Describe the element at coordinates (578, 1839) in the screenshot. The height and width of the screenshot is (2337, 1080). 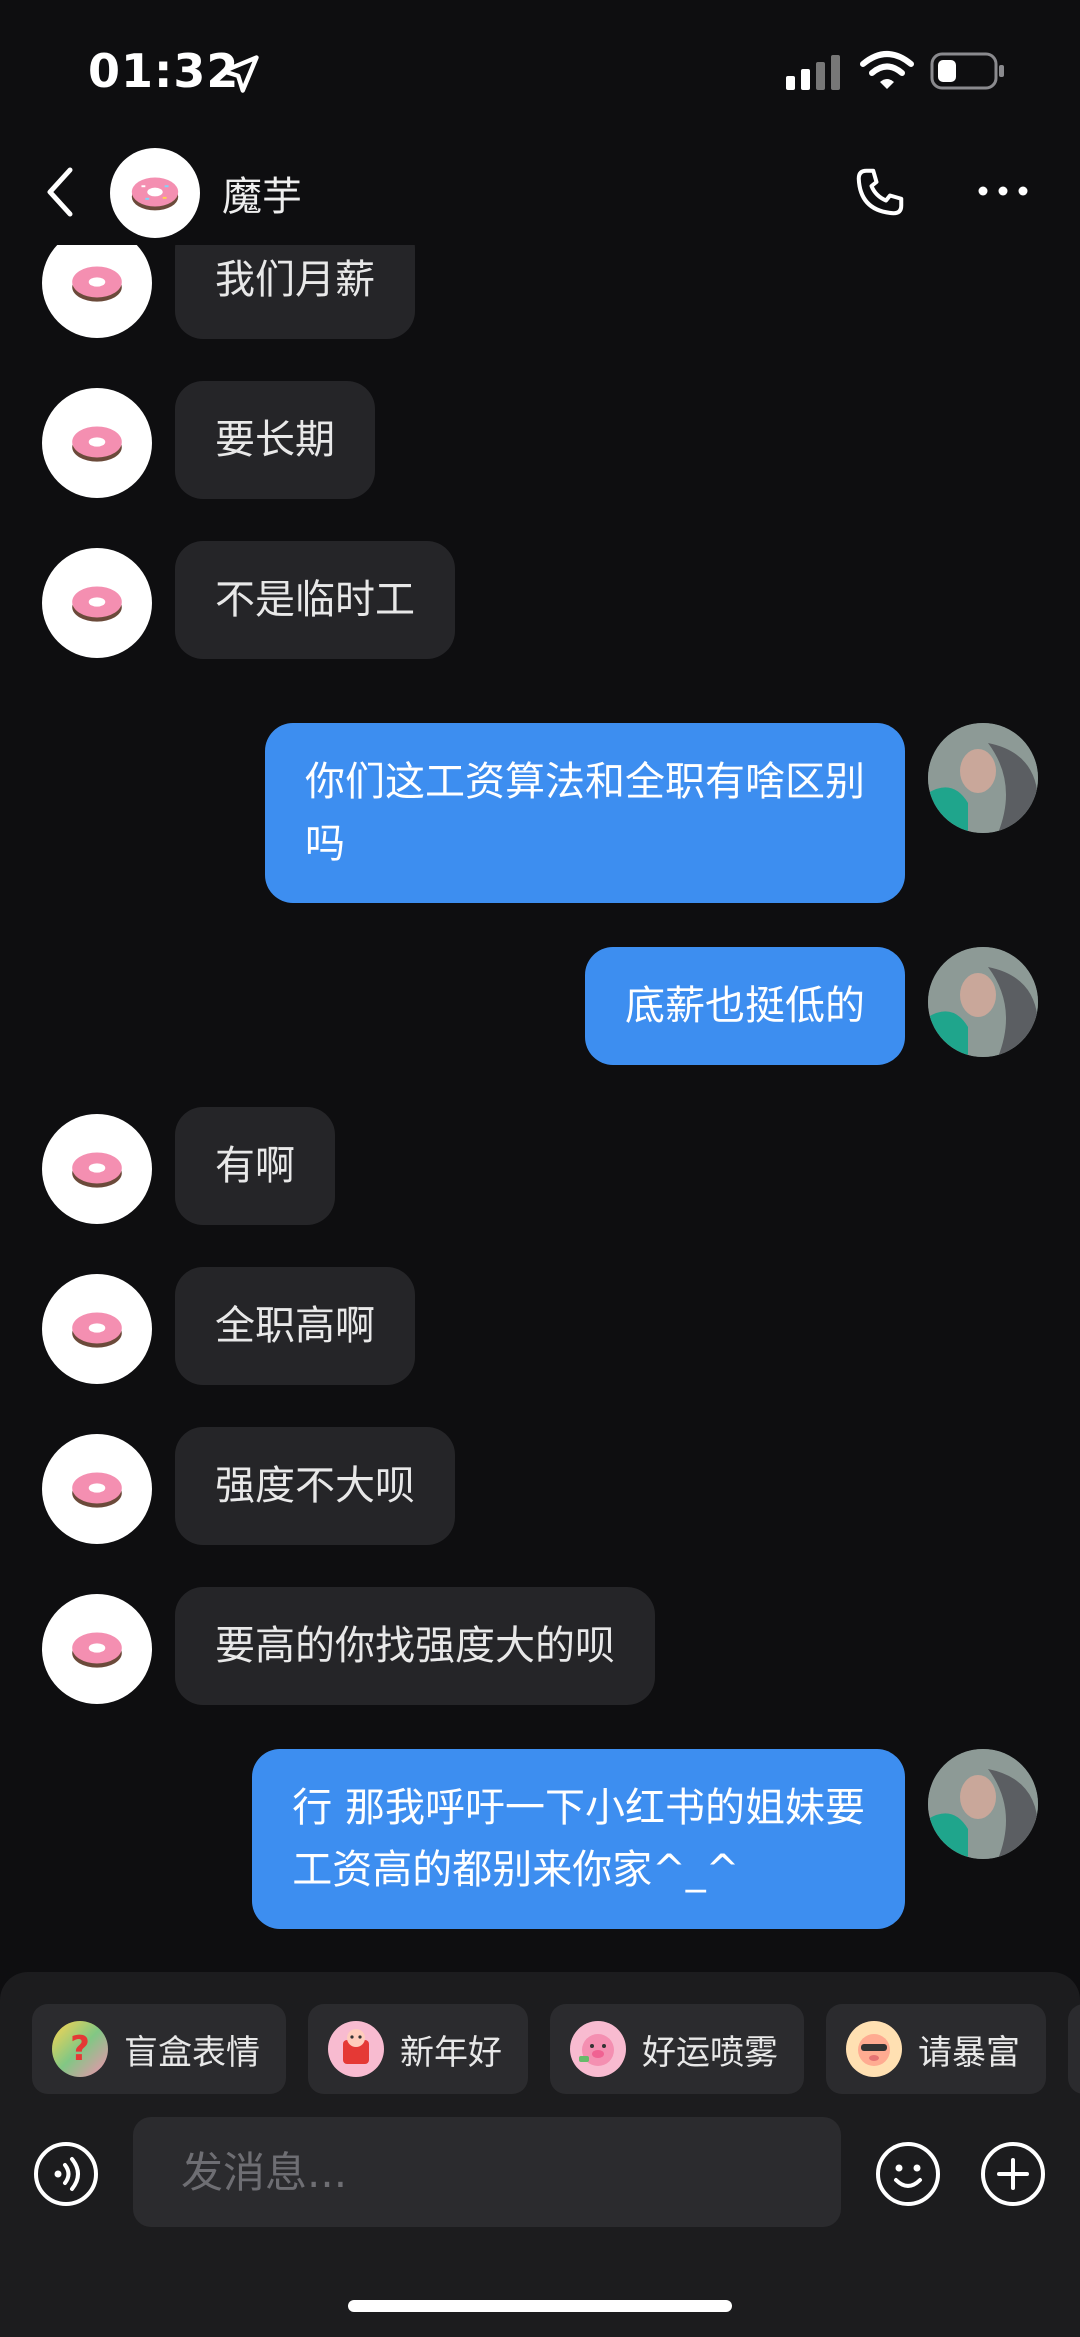
I see `outgoing-message-bubble: 行 那我呼吁一下小红书的姐妹要 工资高的都别来你家^_^` at that location.